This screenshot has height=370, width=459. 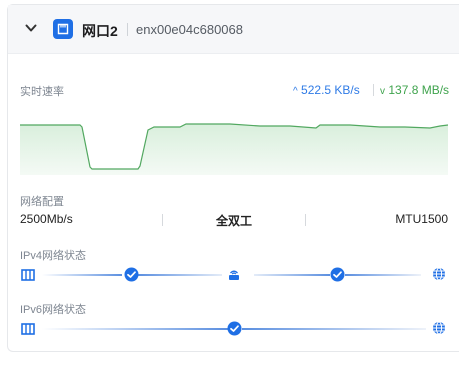 What do you see at coordinates (42, 92) in the screenshot?
I see `realtime-speed-label: 实时速率` at bounding box center [42, 92].